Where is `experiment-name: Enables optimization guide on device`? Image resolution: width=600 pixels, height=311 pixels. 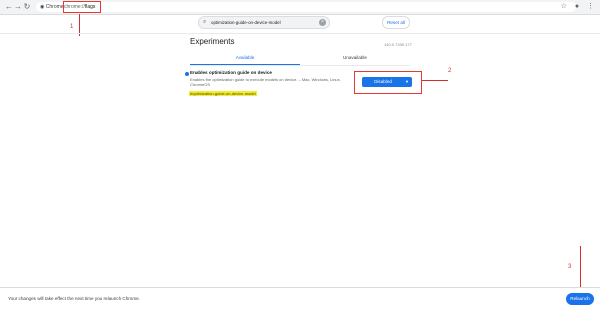
experiment-name: Enables optimization guide on device is located at coordinates (231, 72).